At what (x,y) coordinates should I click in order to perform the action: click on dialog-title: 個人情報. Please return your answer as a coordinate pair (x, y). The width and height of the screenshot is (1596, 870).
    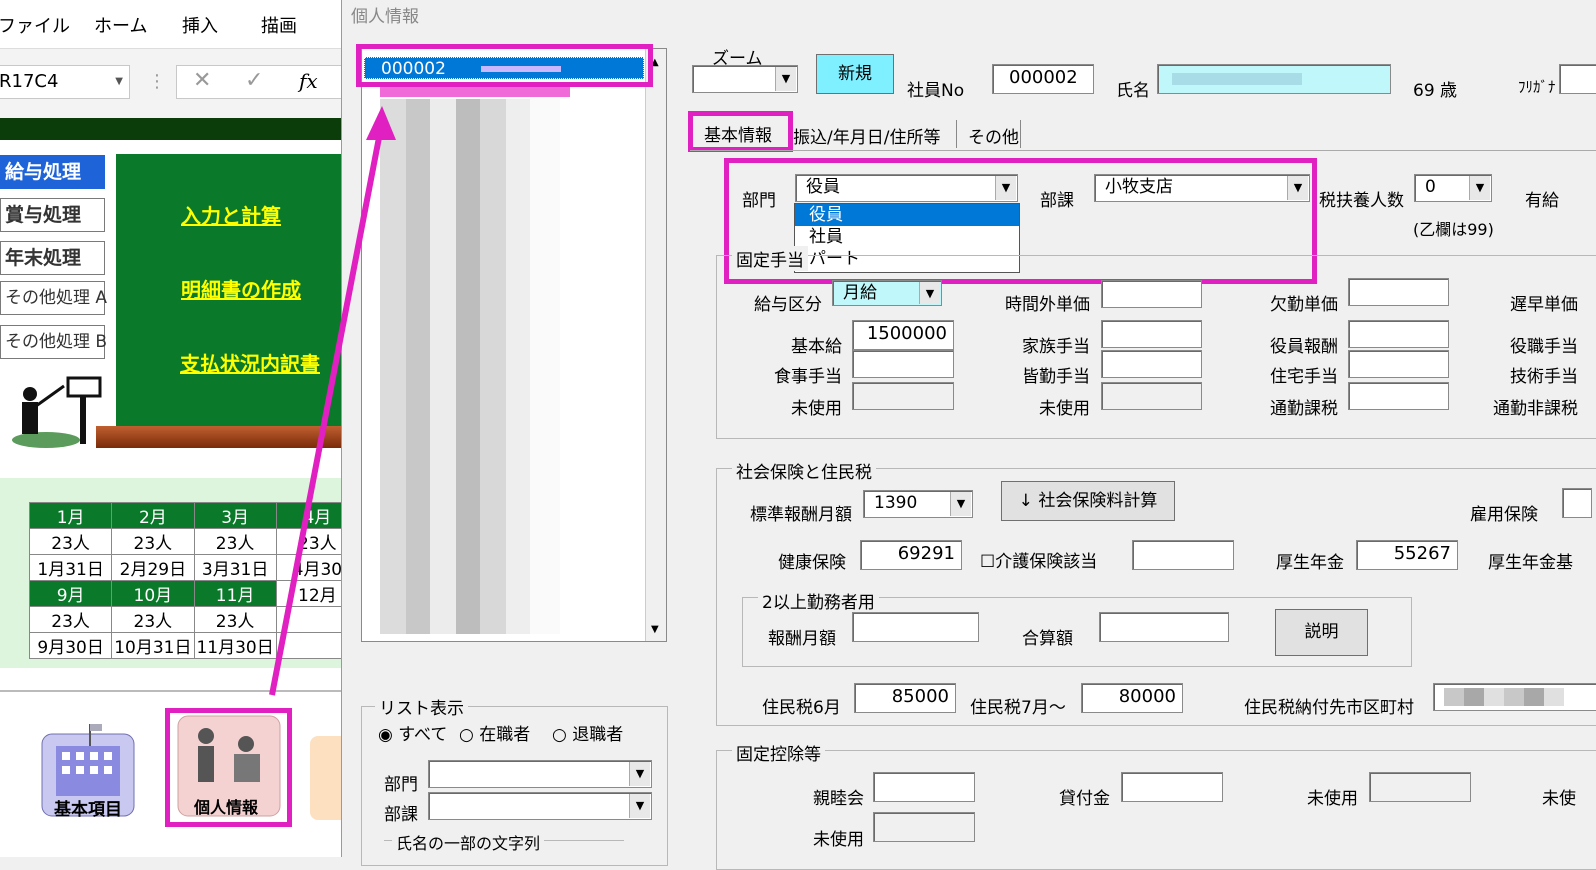
    Looking at the image, I should click on (385, 17).